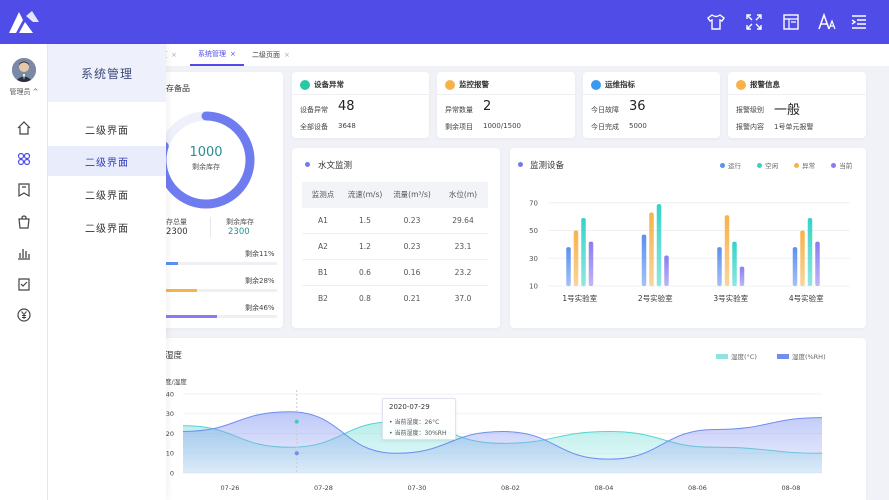 This screenshot has width=889, height=500. I want to click on legend-label: 湿度(%RH), so click(808, 357).